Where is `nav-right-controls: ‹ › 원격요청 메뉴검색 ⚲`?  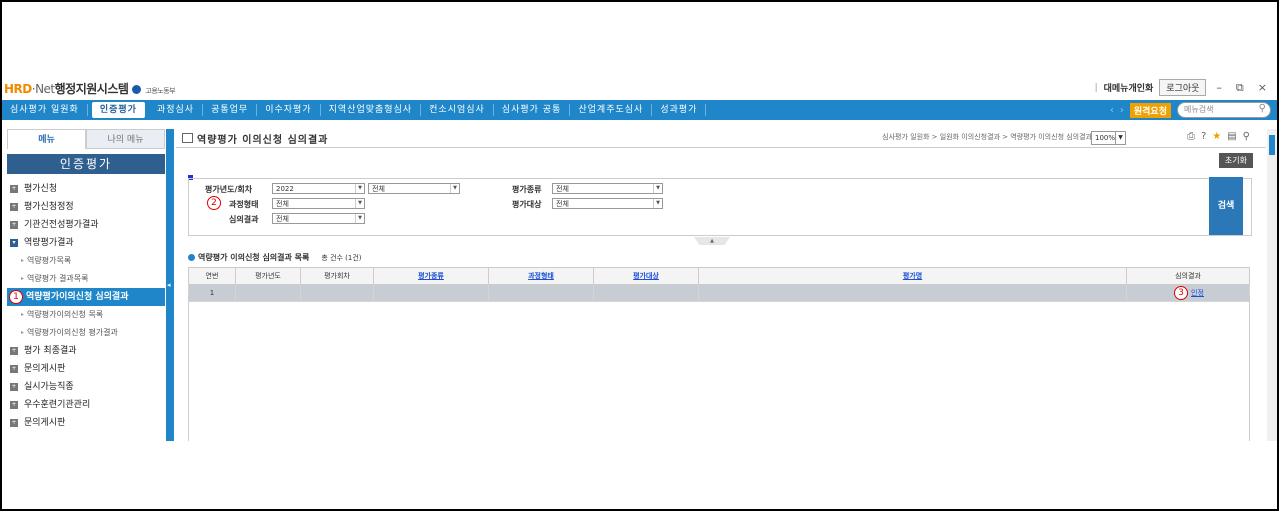 nav-right-controls: ‹ › 원격요청 메뉴검색 ⚲ is located at coordinates (1190, 110).